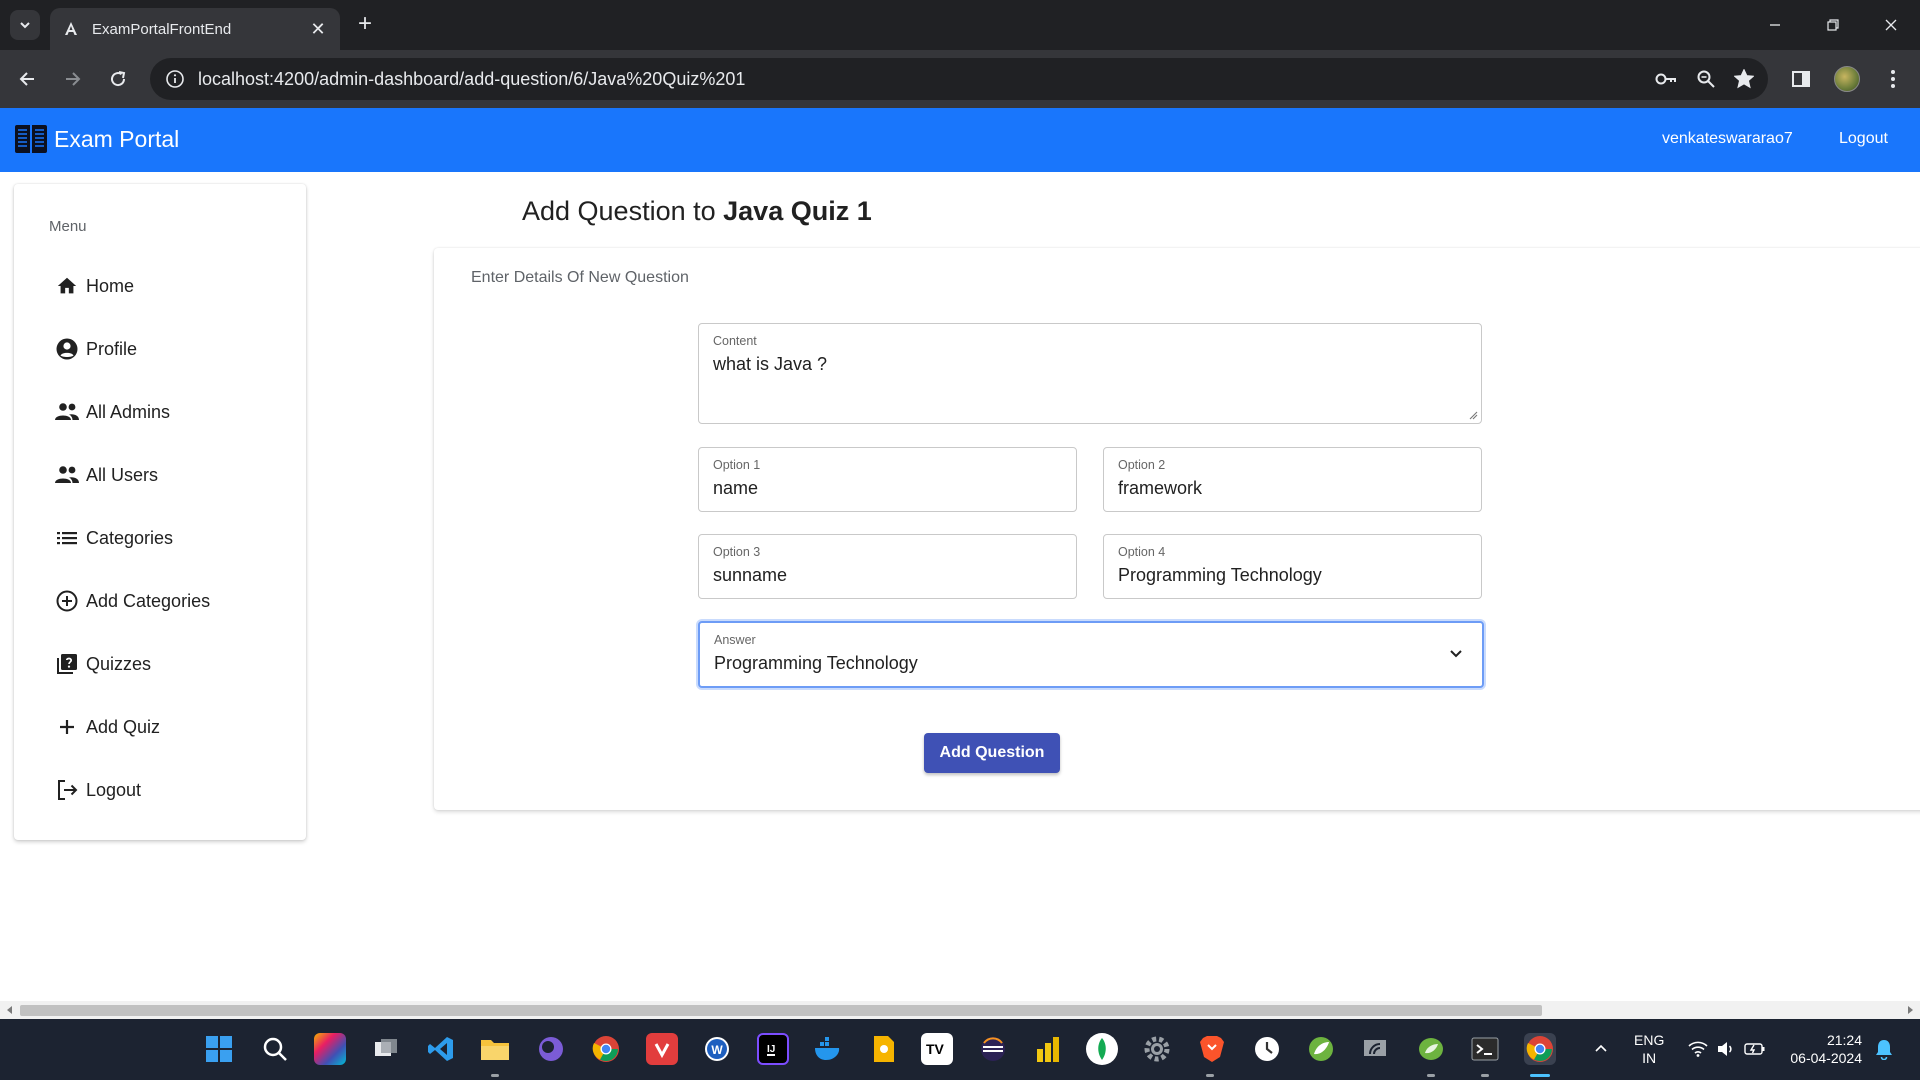  Describe the element at coordinates (736, 488) in the screenshot. I see `option1-value: name` at that location.